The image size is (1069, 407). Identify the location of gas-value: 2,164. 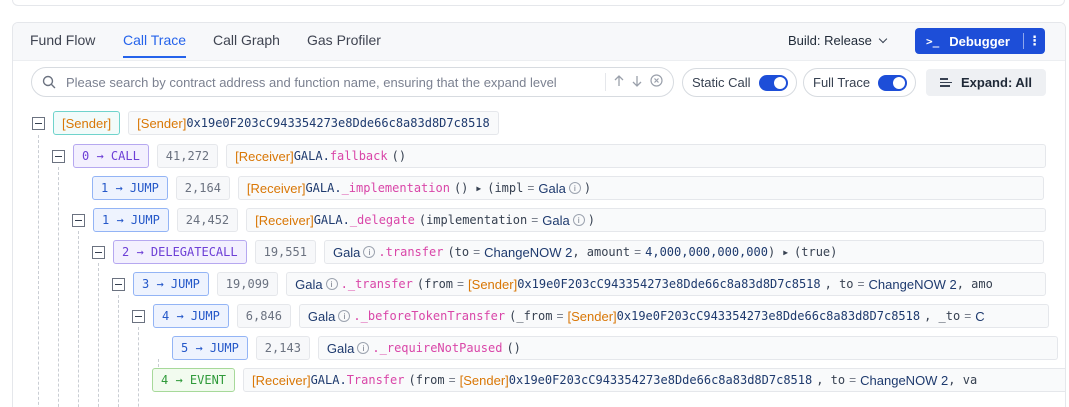
(202, 188).